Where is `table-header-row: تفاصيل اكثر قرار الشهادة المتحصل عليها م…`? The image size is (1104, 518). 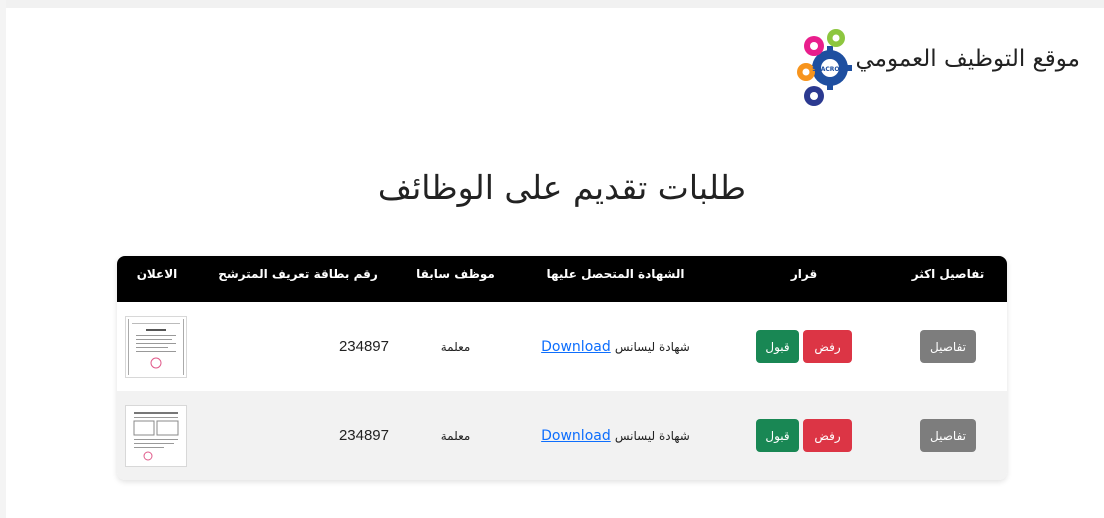
table-header-row: تفاصيل اكثر قرار الشهادة المتحصل عليها م… is located at coordinates (562, 279).